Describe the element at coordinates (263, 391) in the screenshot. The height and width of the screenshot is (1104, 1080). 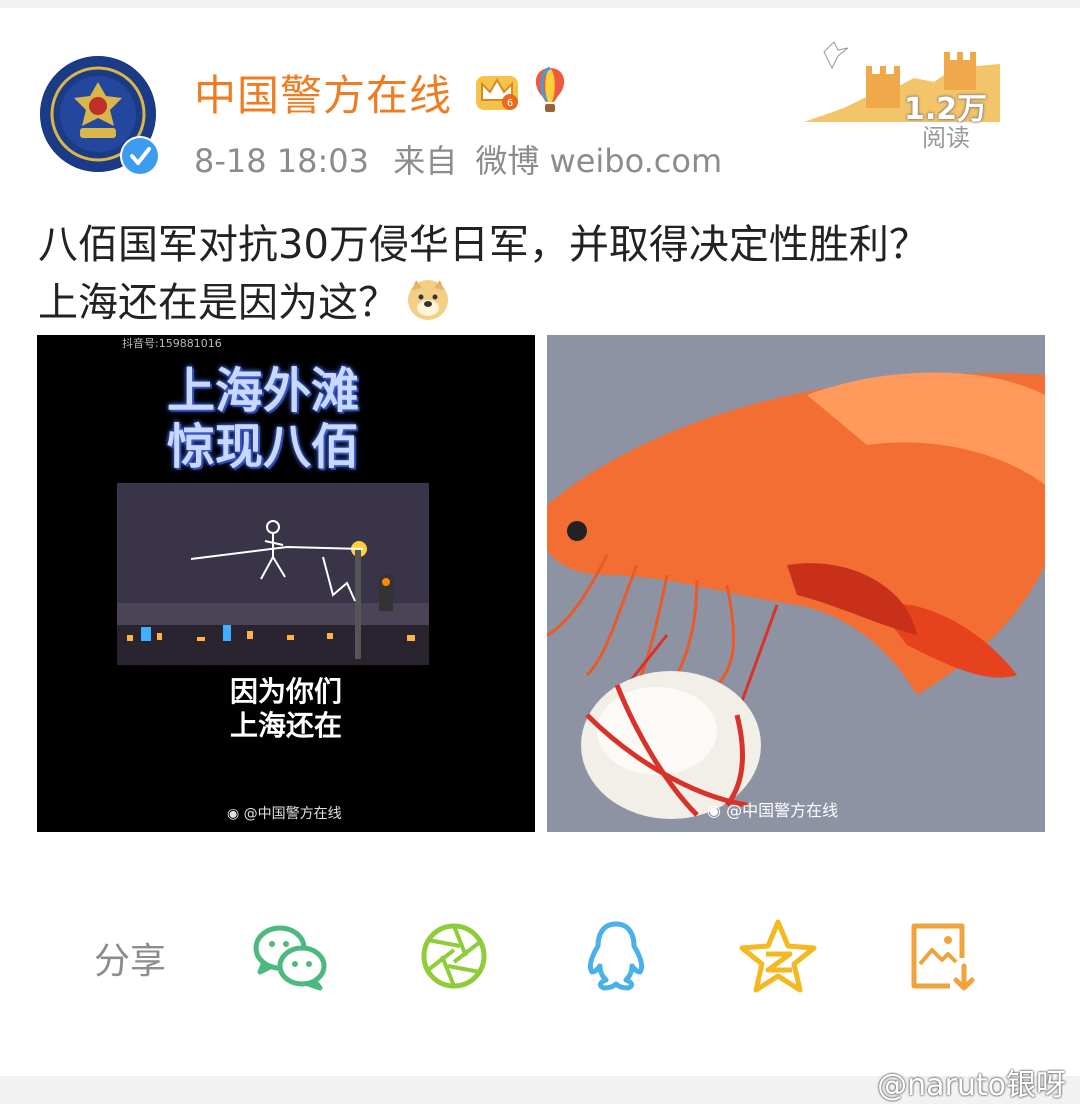
I see `image-headline-line-1: 上海外滩` at that location.